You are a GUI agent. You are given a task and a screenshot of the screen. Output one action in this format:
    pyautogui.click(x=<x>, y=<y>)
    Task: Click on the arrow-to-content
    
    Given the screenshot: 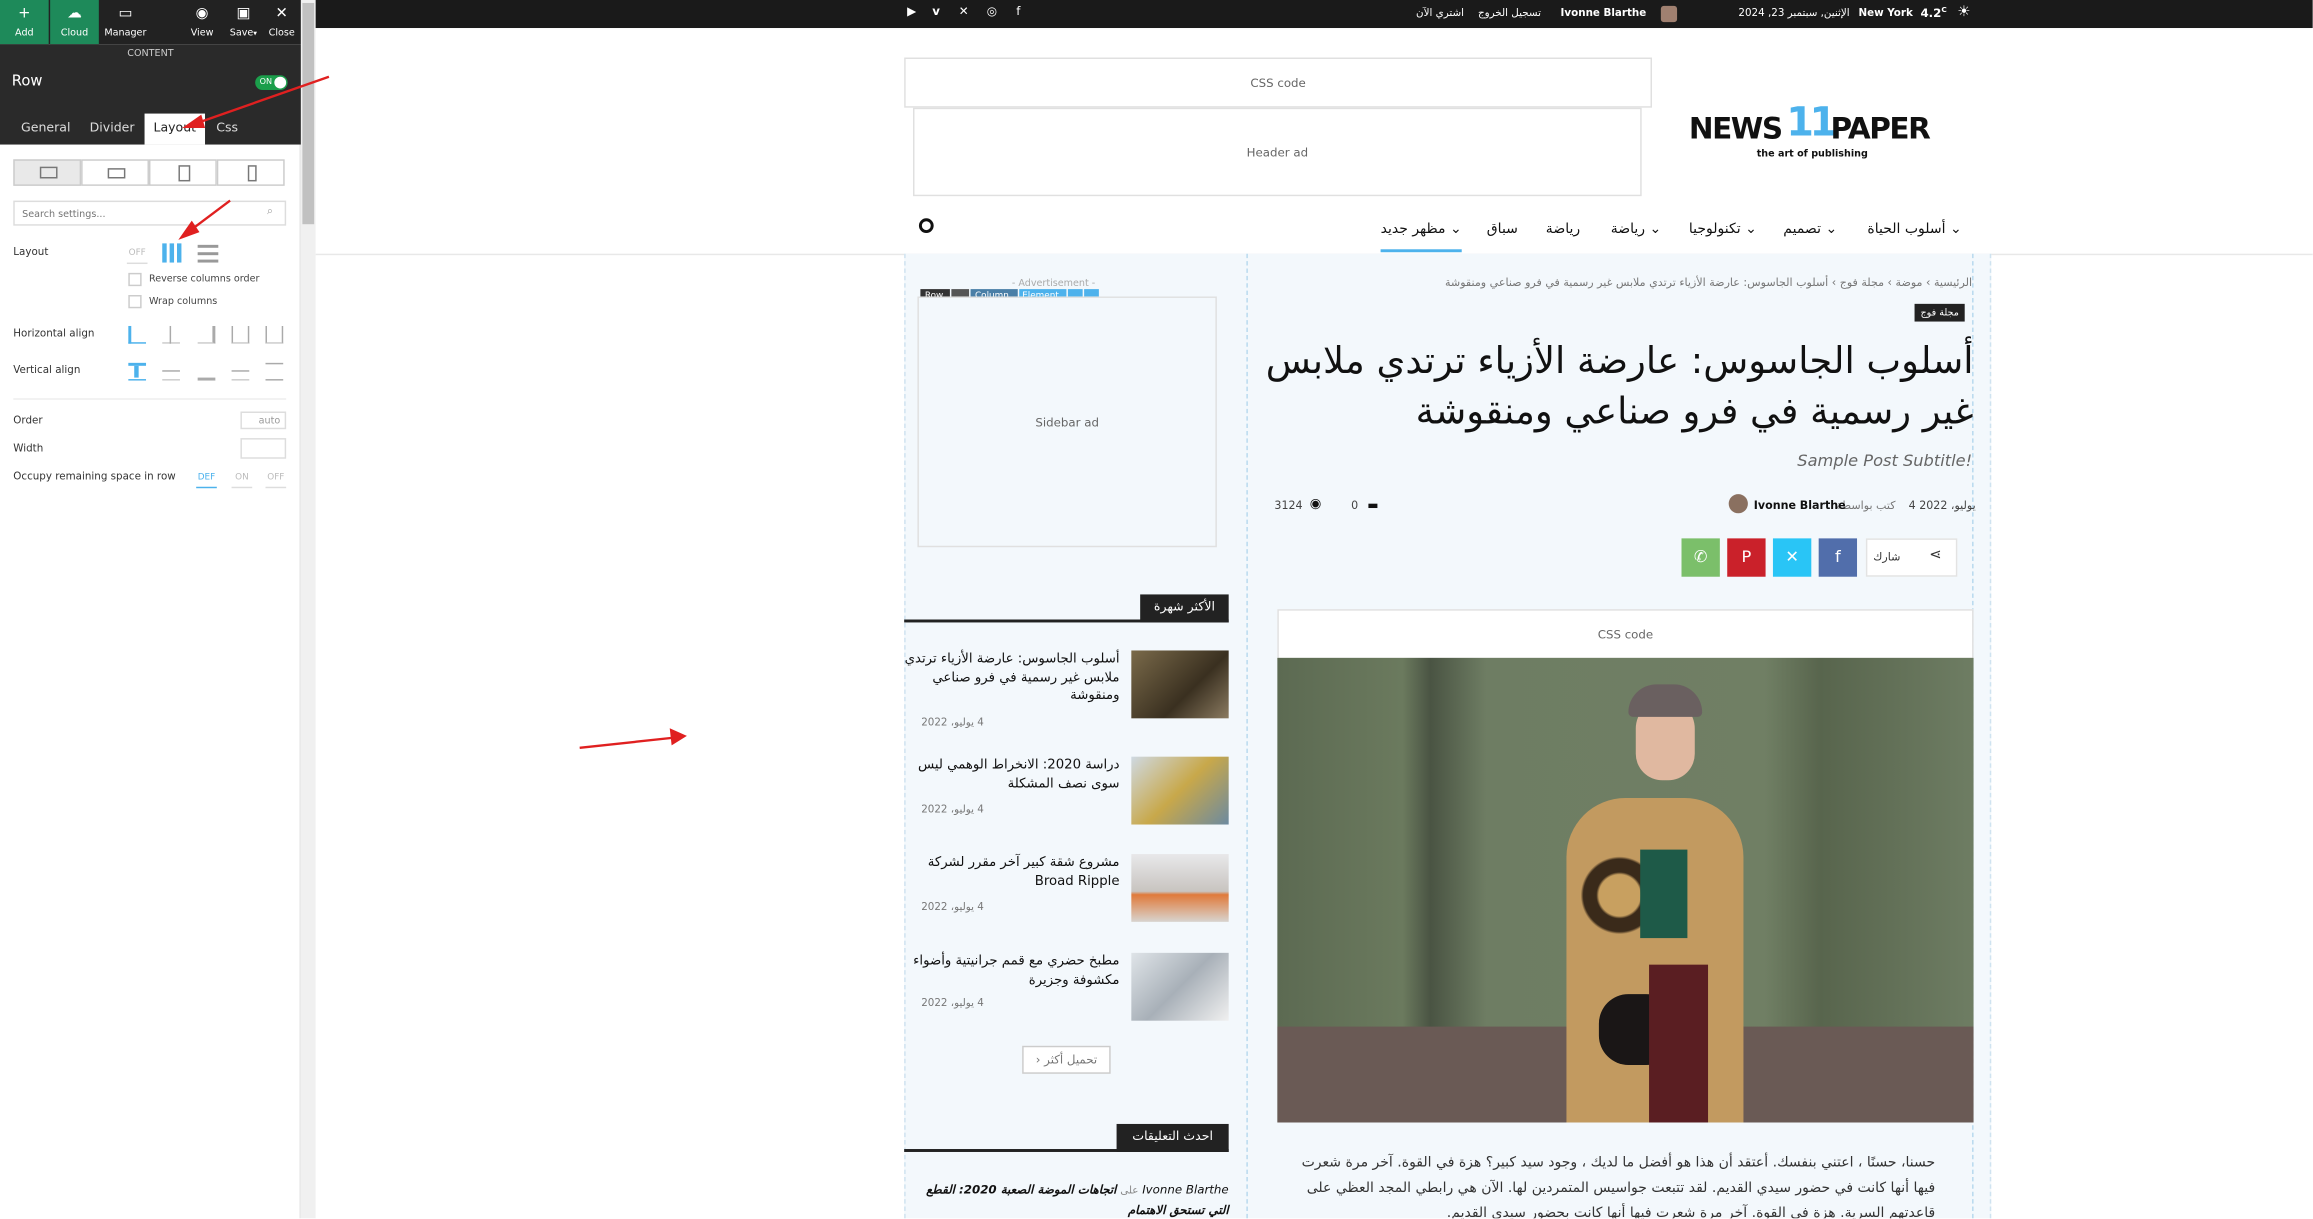 What is the action you would take?
    pyautogui.click(x=627, y=742)
    